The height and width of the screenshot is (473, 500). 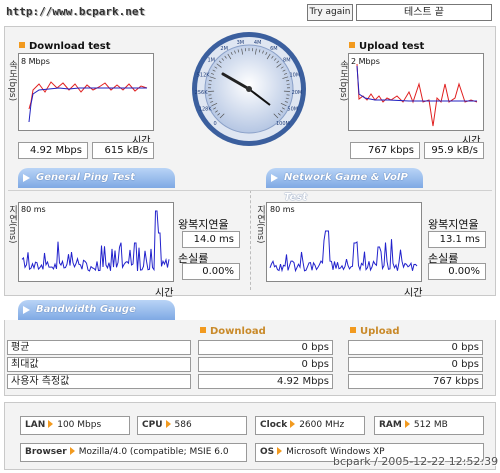 What do you see at coordinates (99, 381) in the screenshot?
I see `bandwidth-row-label: 사용자 측정값` at bounding box center [99, 381].